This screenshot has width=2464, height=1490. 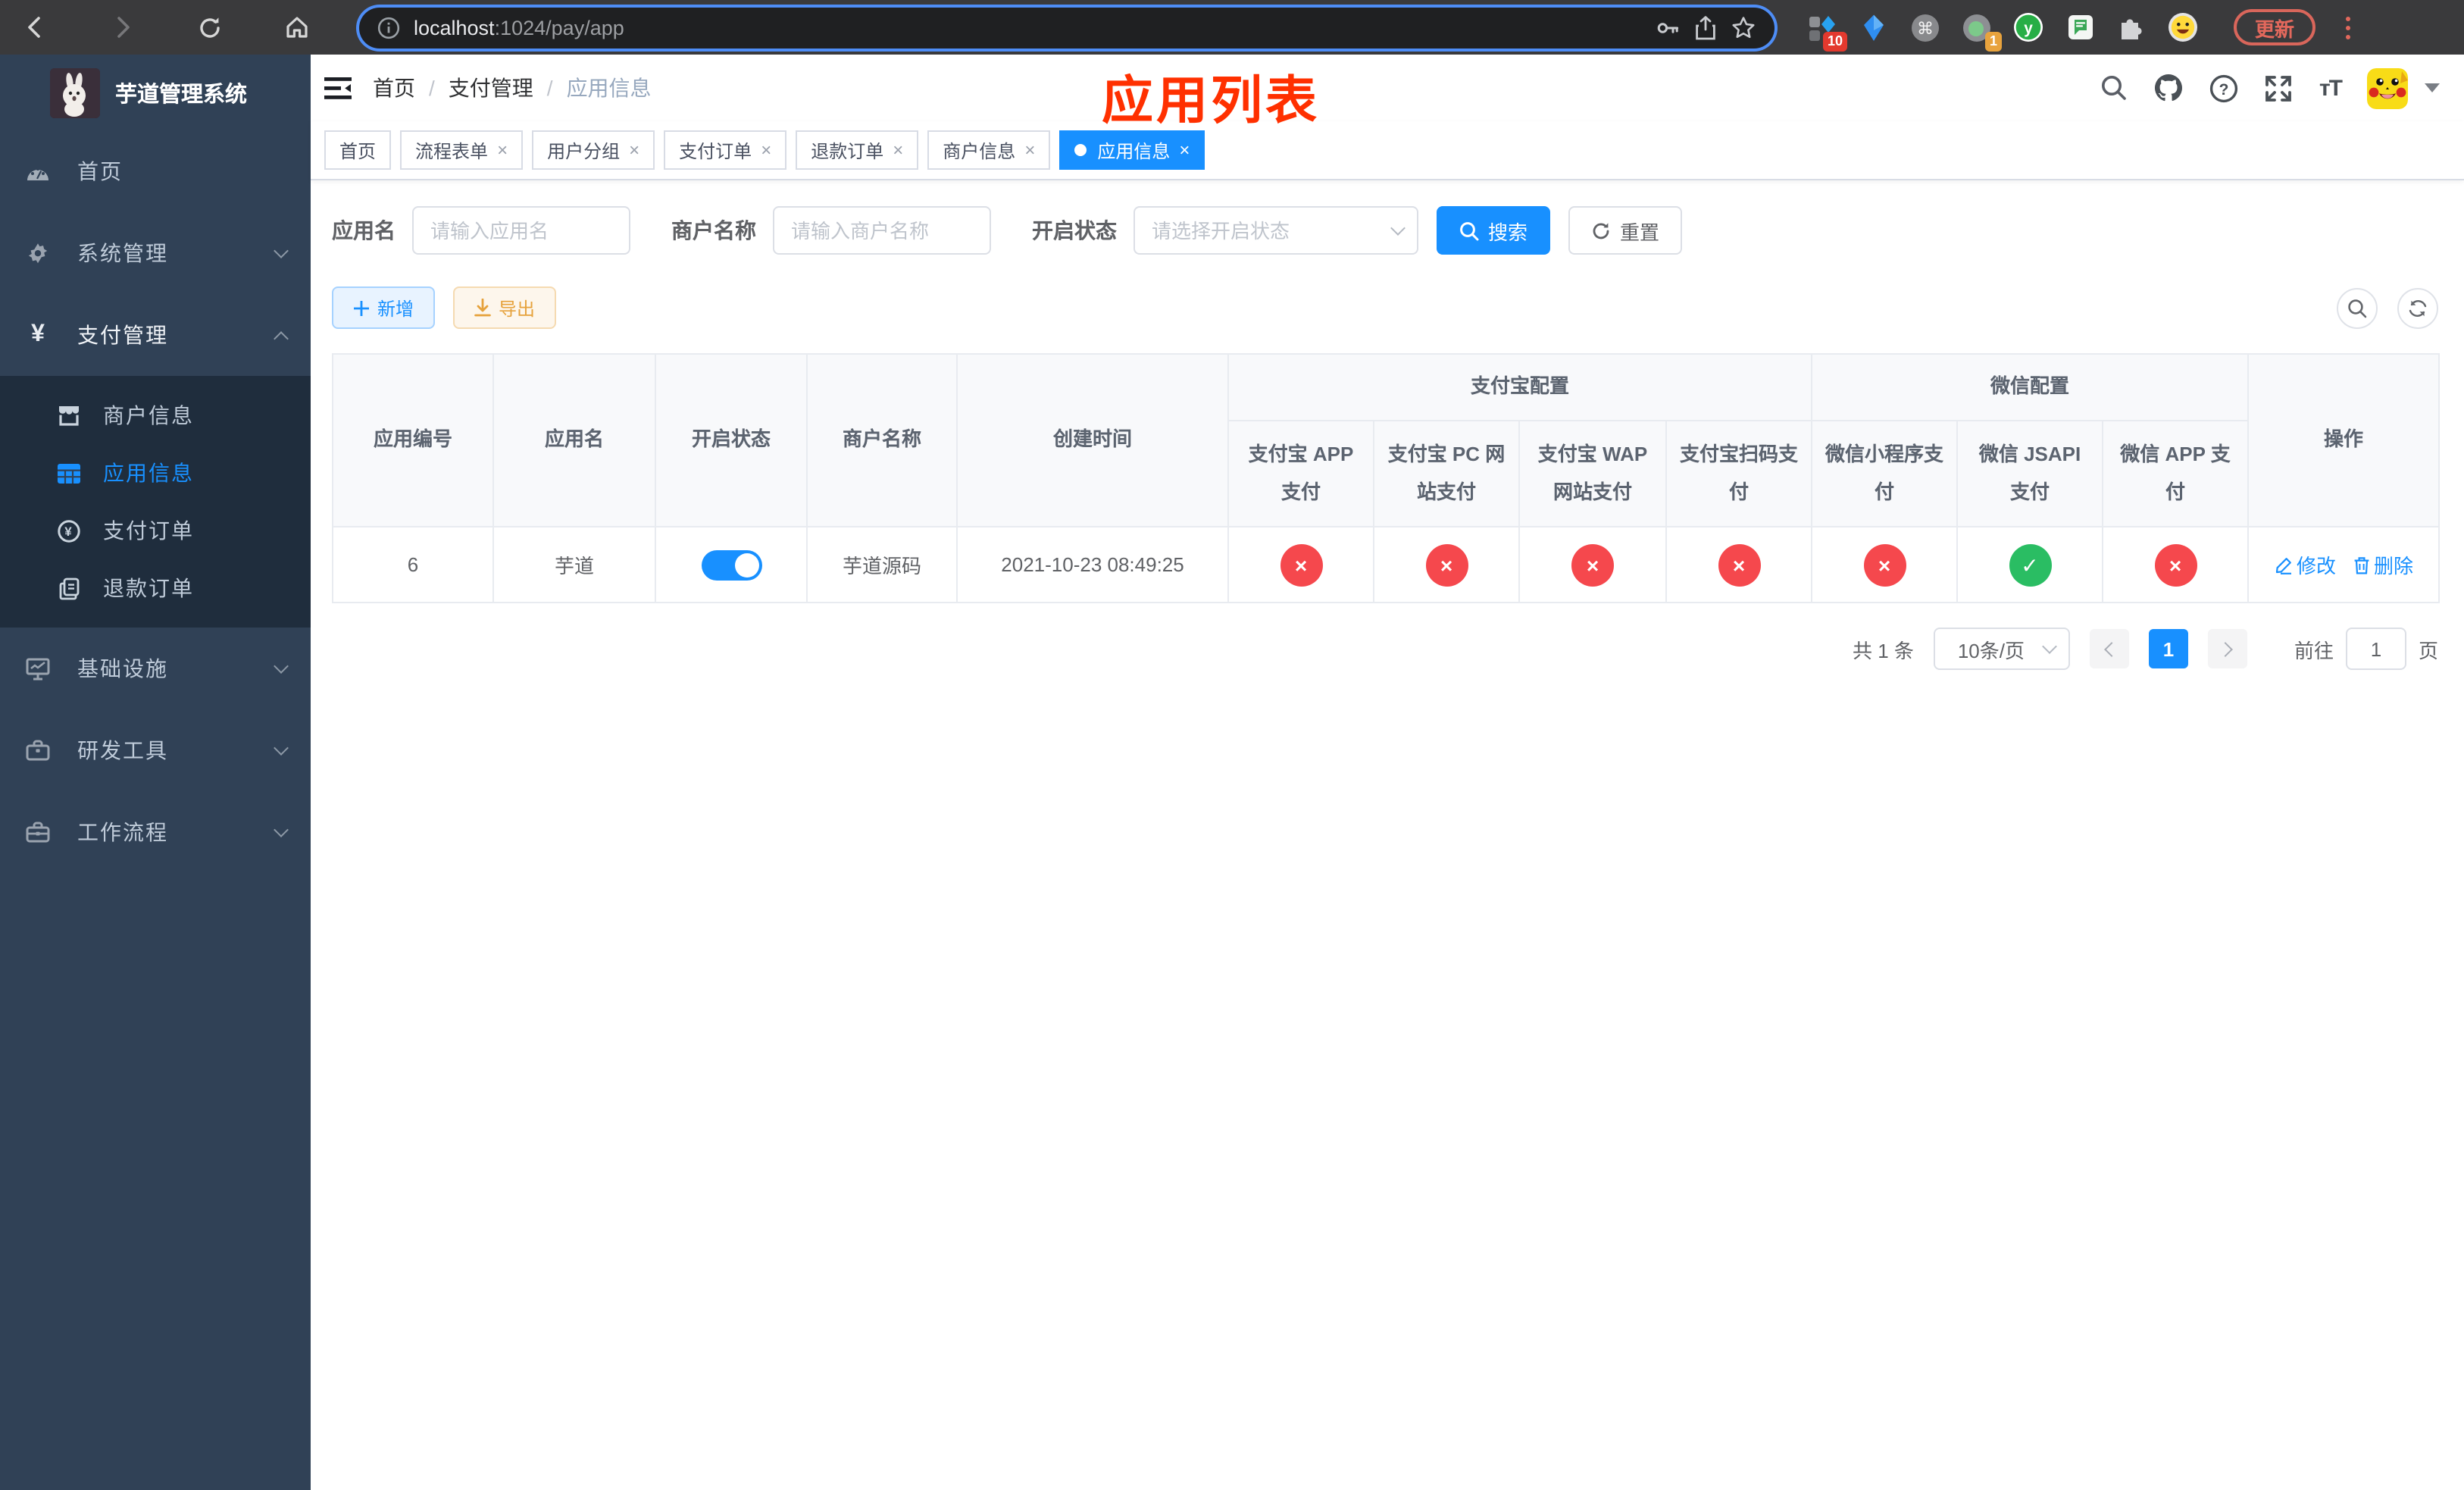 What do you see at coordinates (338, 88) in the screenshot?
I see `sidebar-collapse-icon` at bounding box center [338, 88].